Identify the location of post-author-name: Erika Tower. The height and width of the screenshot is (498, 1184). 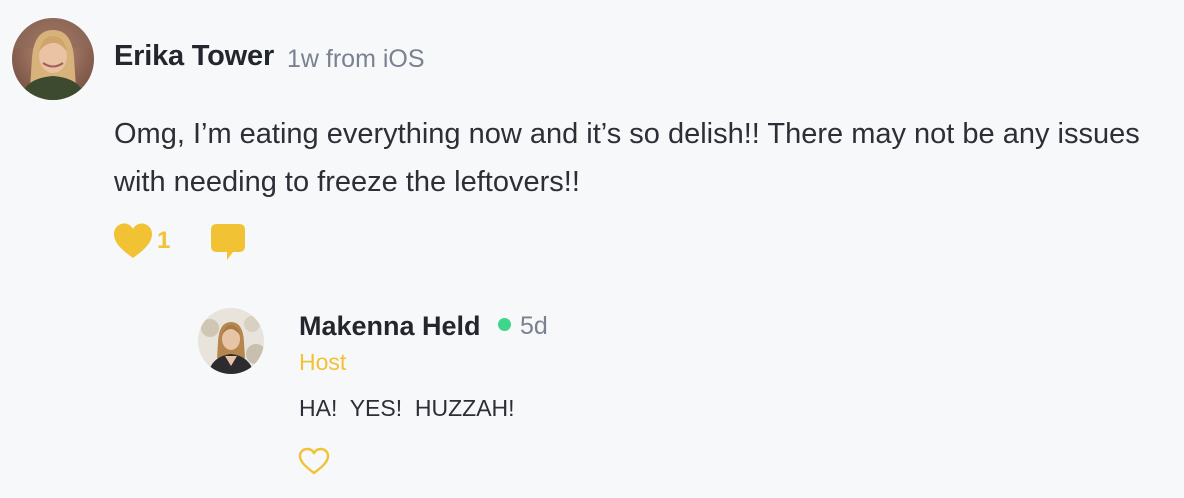
(194, 56).